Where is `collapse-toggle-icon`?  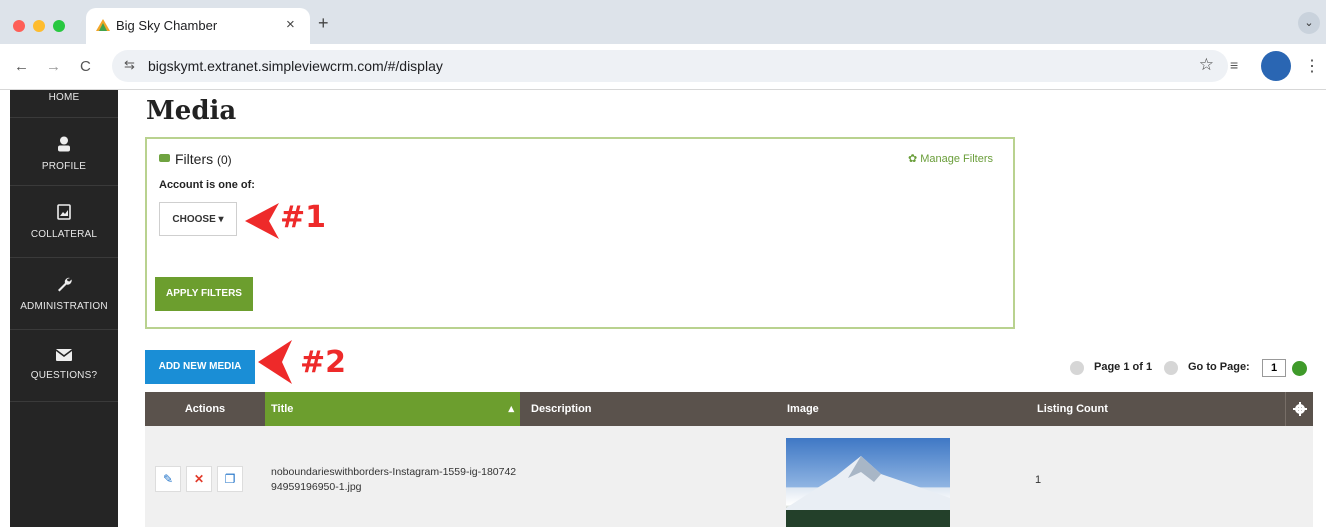
collapse-toggle-icon is located at coordinates (164, 158).